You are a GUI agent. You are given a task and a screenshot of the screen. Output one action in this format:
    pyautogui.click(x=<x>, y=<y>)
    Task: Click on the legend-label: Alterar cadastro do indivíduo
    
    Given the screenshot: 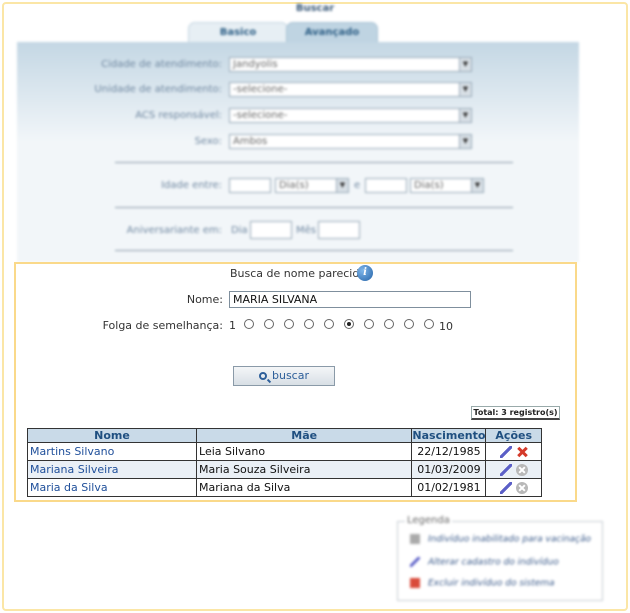 What is the action you would take?
    pyautogui.click(x=493, y=562)
    